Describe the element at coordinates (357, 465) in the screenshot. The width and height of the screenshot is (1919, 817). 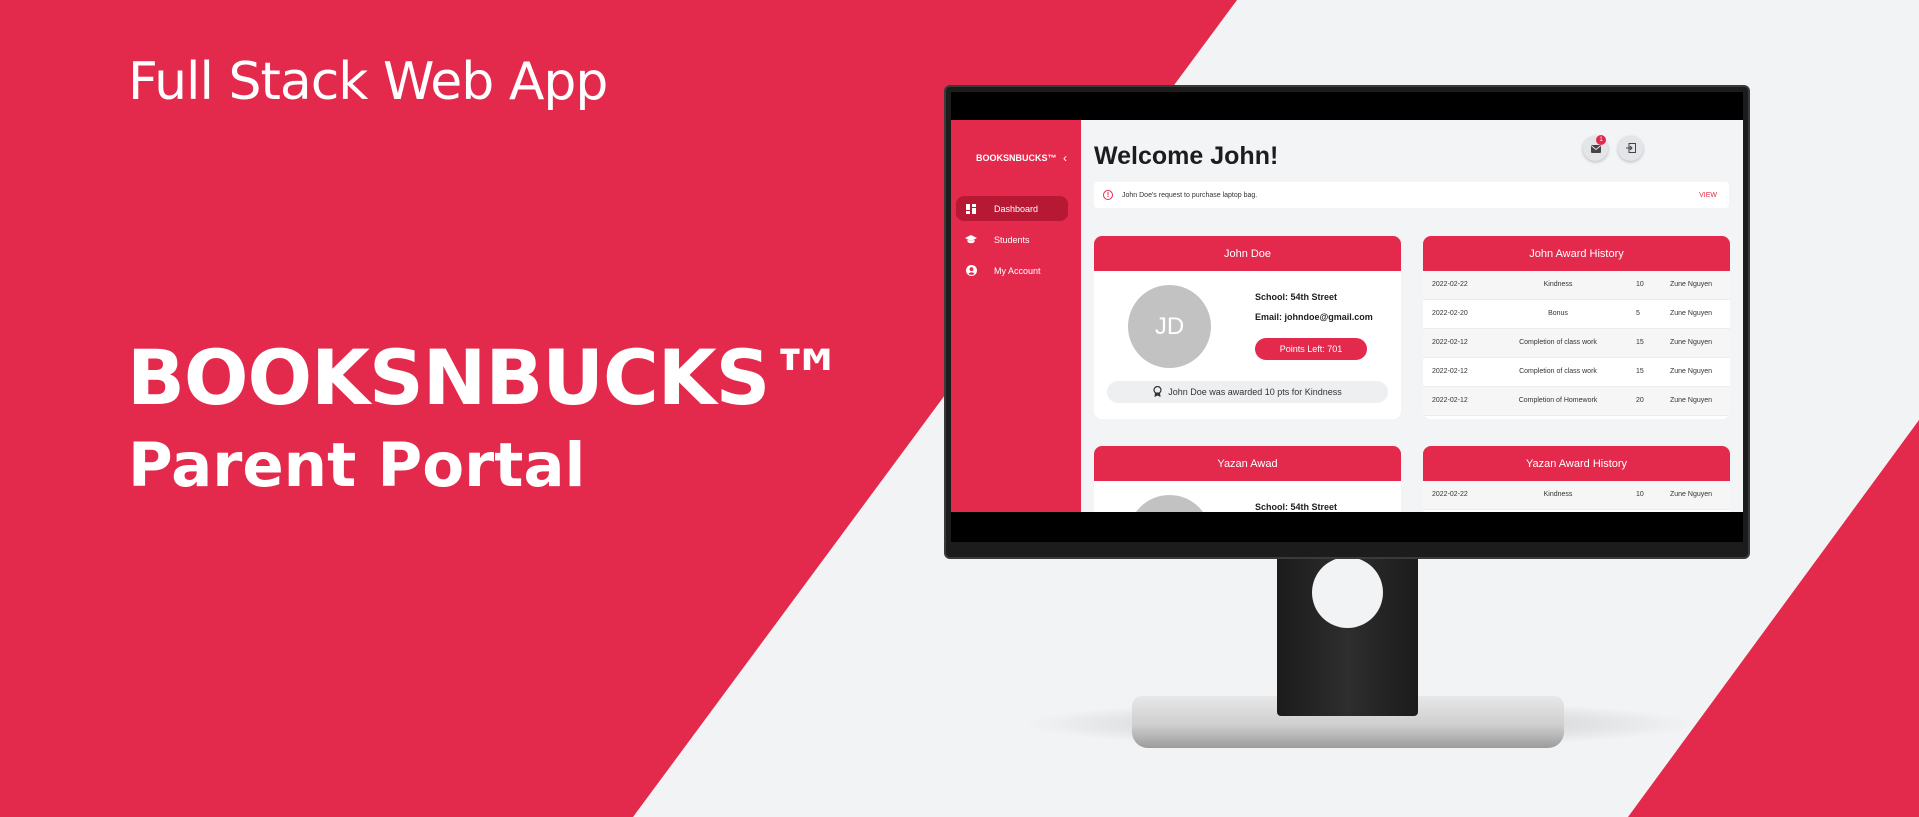
I see `hero-title: Parent Portal` at that location.